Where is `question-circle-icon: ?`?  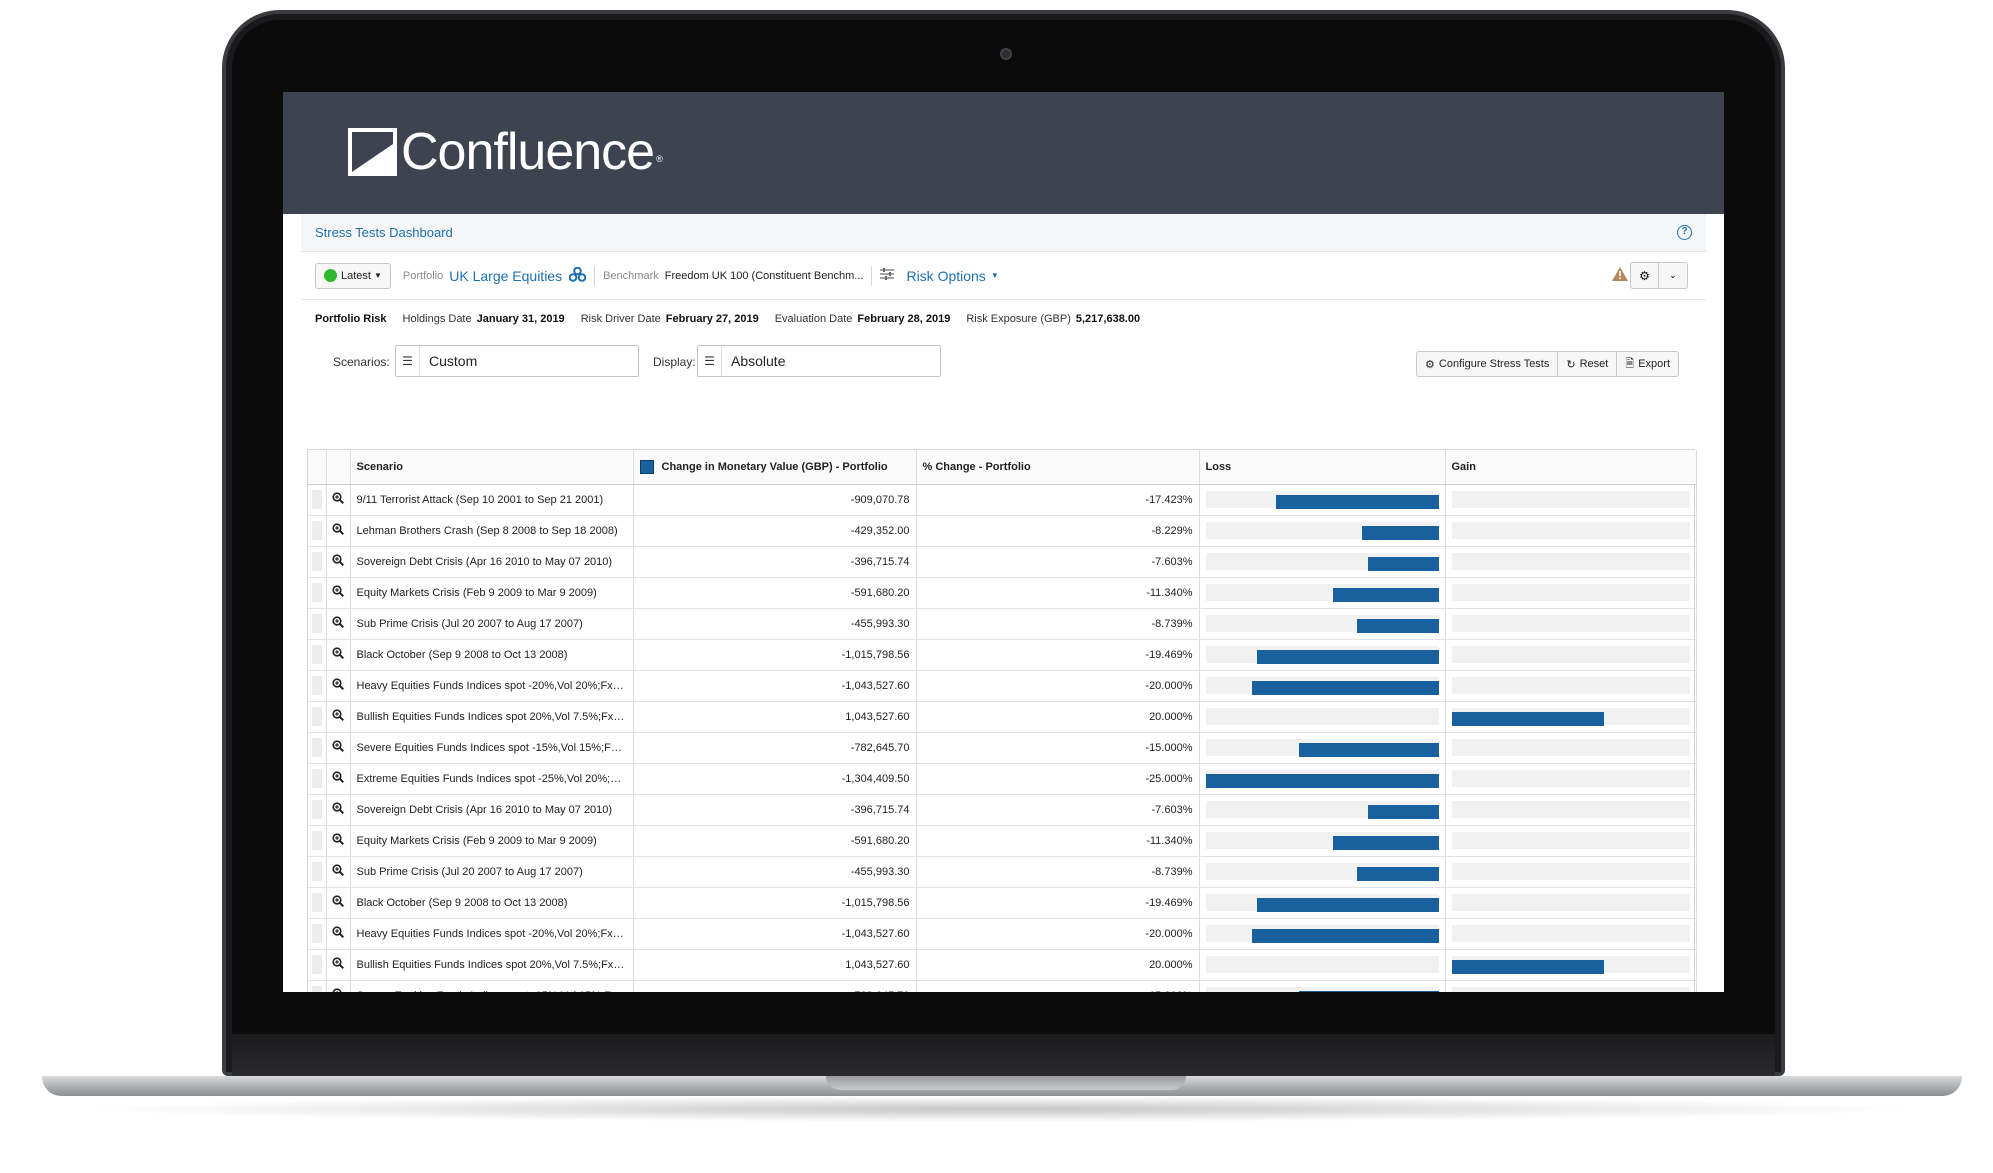 question-circle-icon: ? is located at coordinates (1684, 232).